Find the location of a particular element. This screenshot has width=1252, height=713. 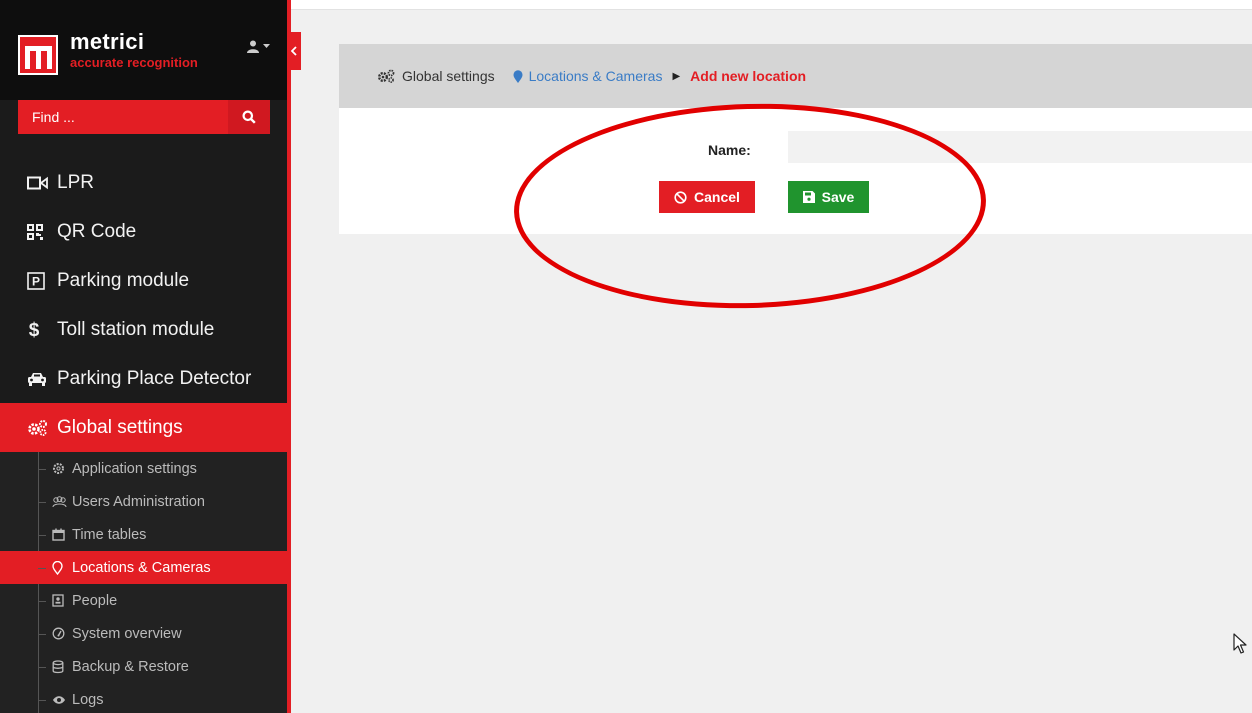

search-bar is located at coordinates (144, 117).